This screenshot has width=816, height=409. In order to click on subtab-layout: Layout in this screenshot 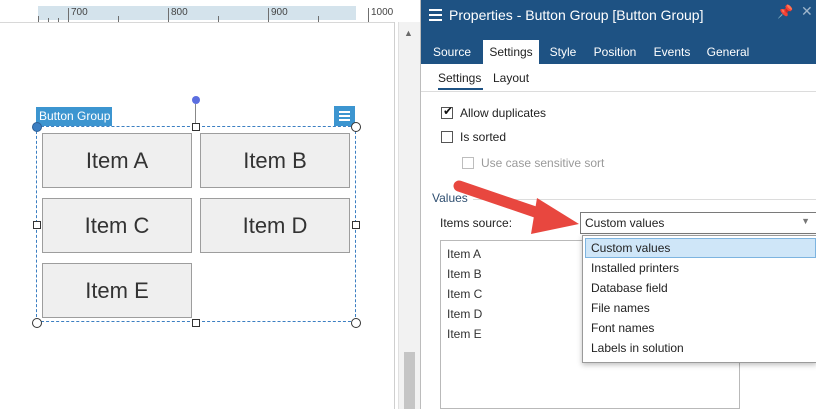, I will do `click(511, 78)`.